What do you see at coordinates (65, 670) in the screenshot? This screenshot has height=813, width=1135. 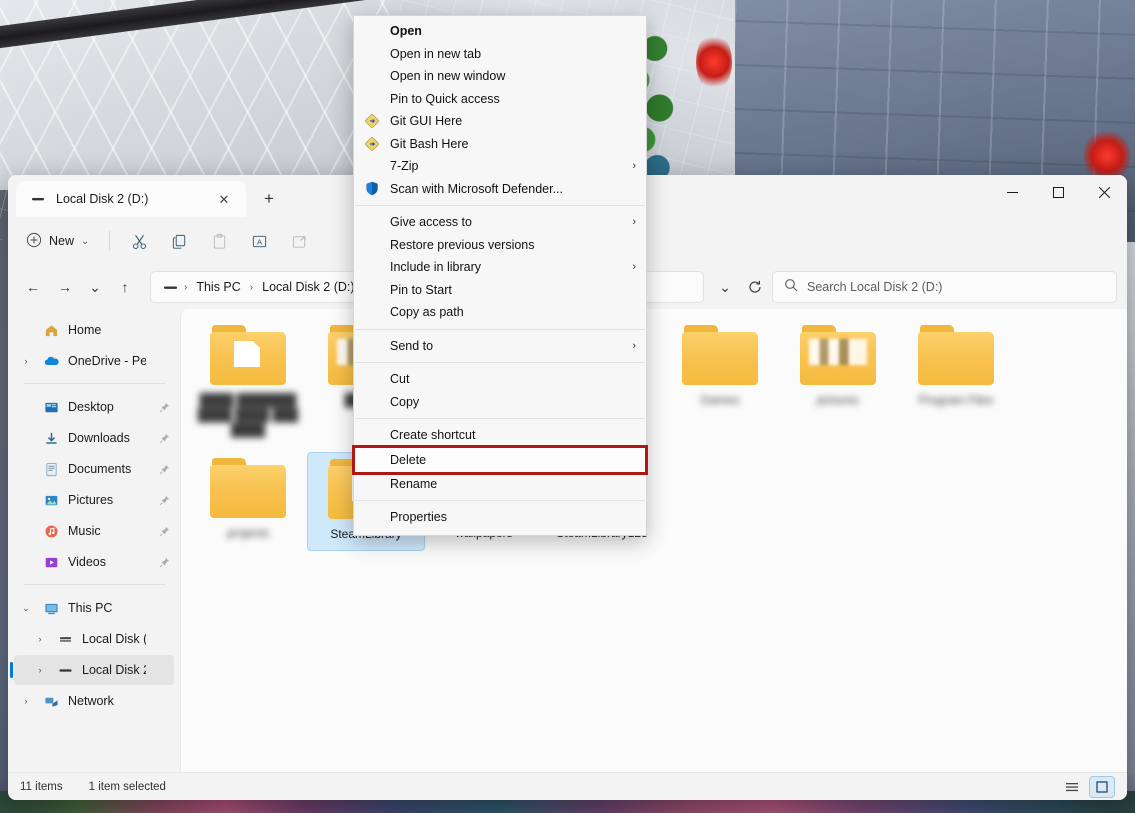 I see `drive-d-icon` at bounding box center [65, 670].